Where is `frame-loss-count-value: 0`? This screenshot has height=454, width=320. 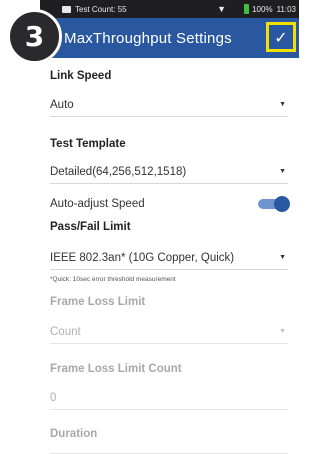 frame-loss-count-value: 0 is located at coordinates (53, 397).